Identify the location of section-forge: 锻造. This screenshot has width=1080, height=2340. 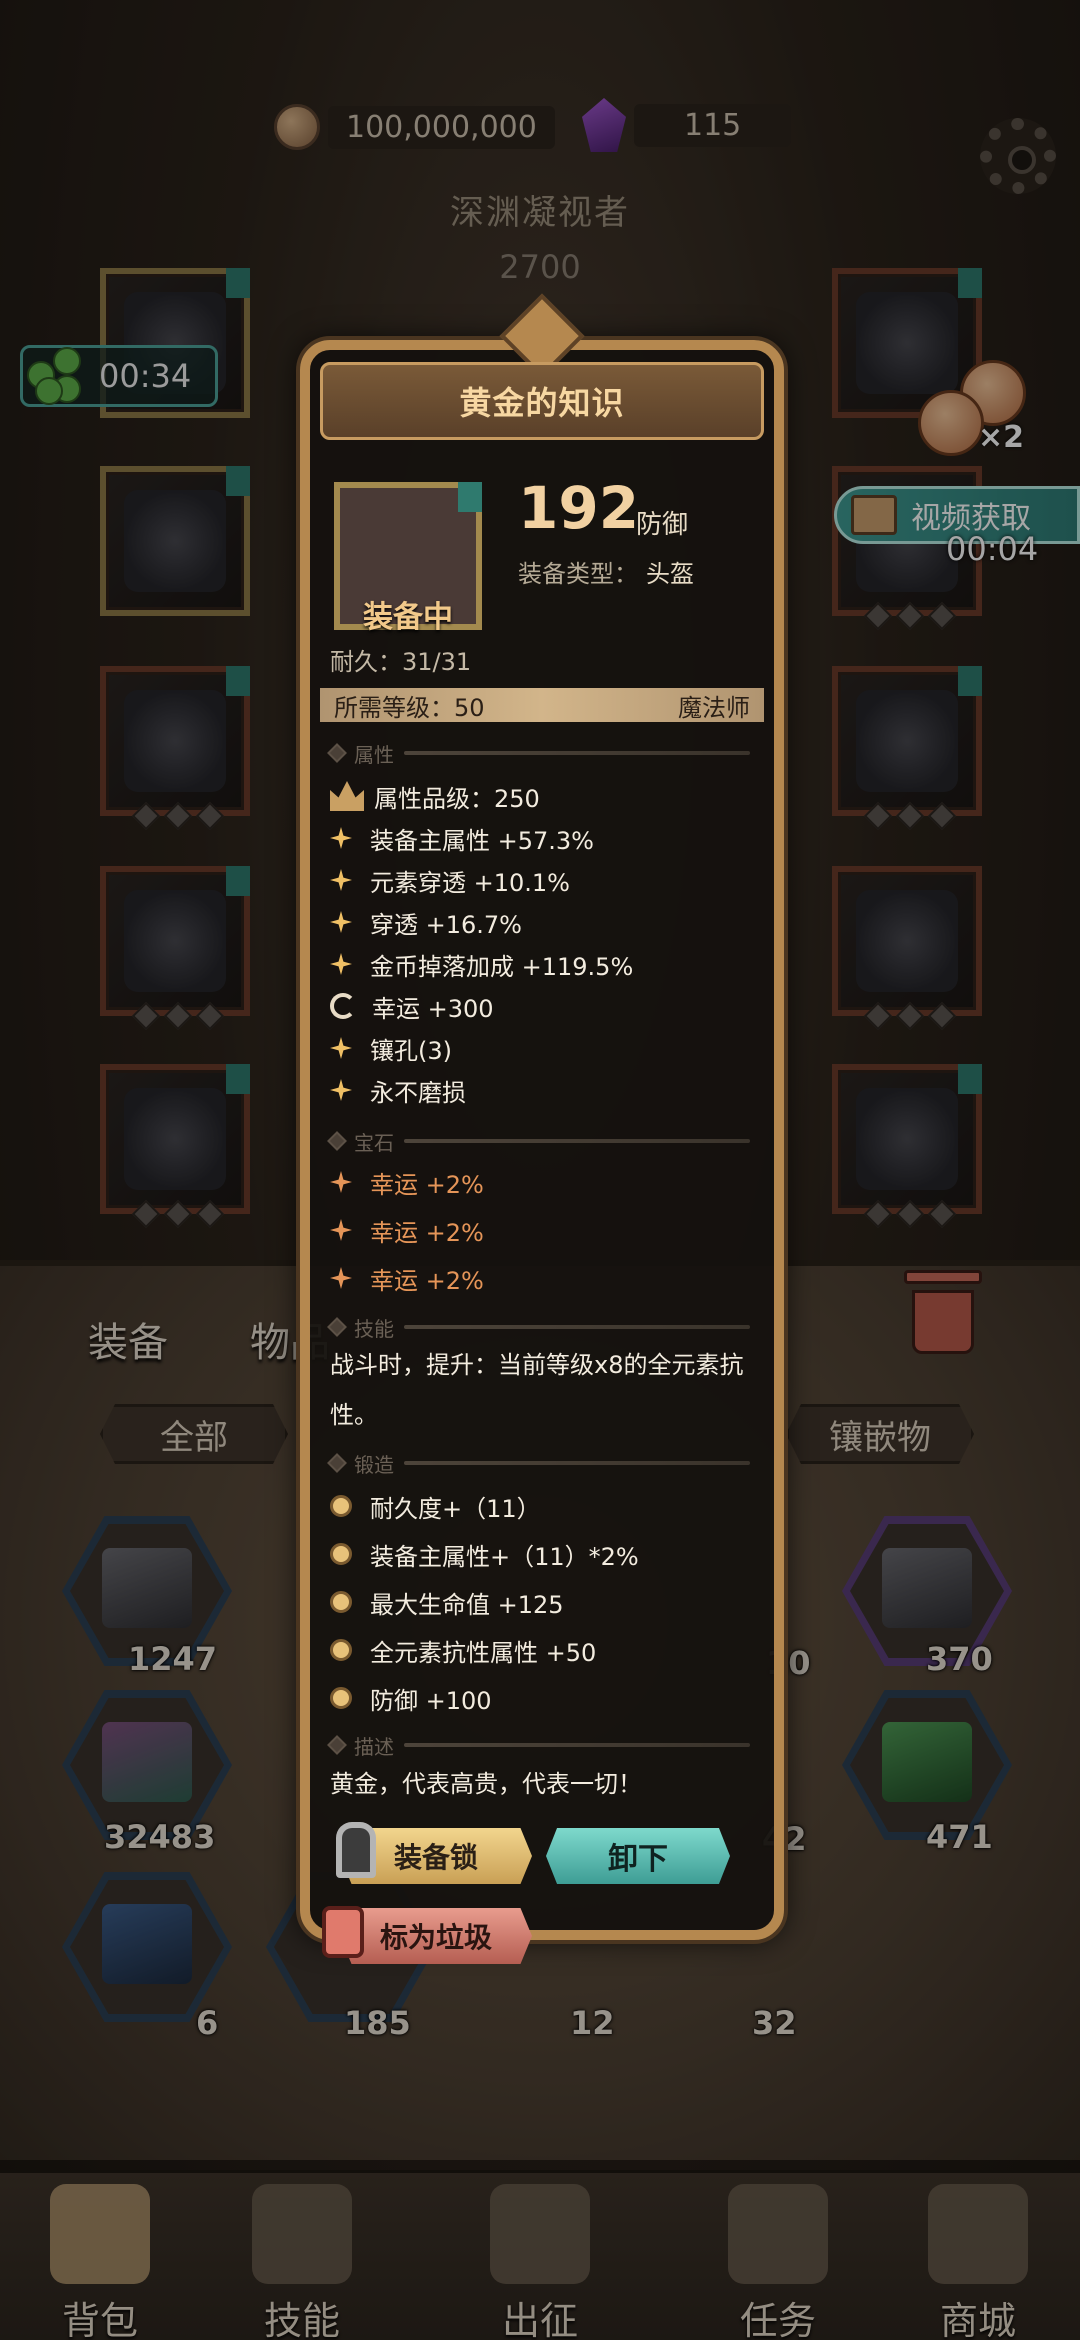
(538, 1463).